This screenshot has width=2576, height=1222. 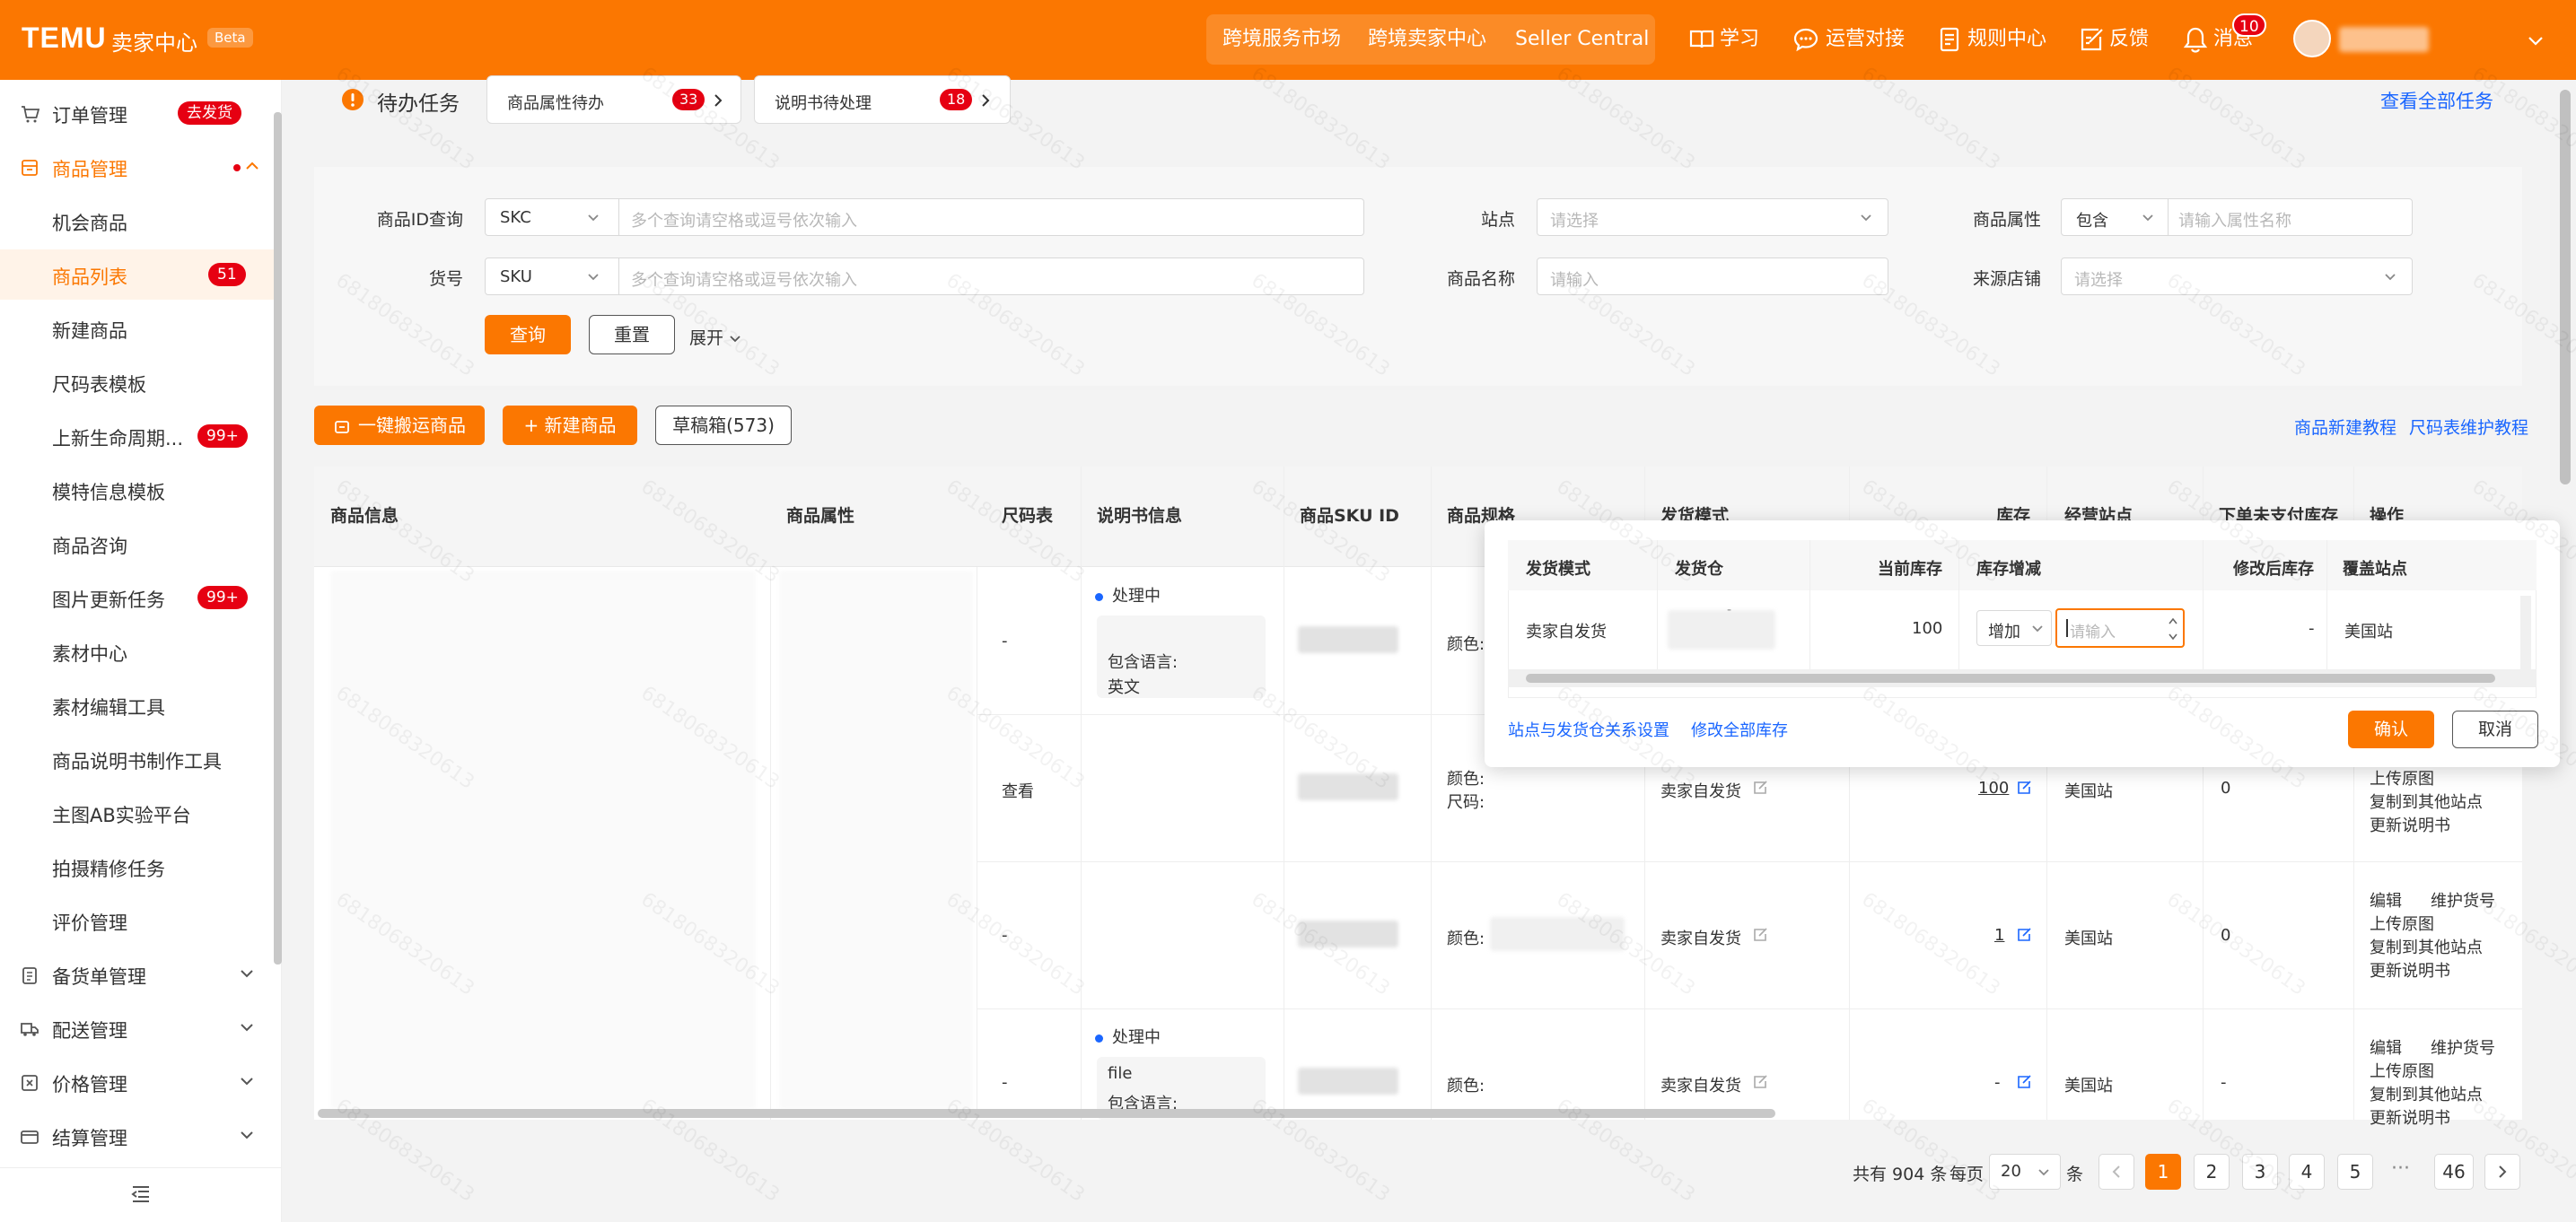 What do you see at coordinates (2345, 427) in the screenshot?
I see `tutorial-link: 商品新建教程` at bounding box center [2345, 427].